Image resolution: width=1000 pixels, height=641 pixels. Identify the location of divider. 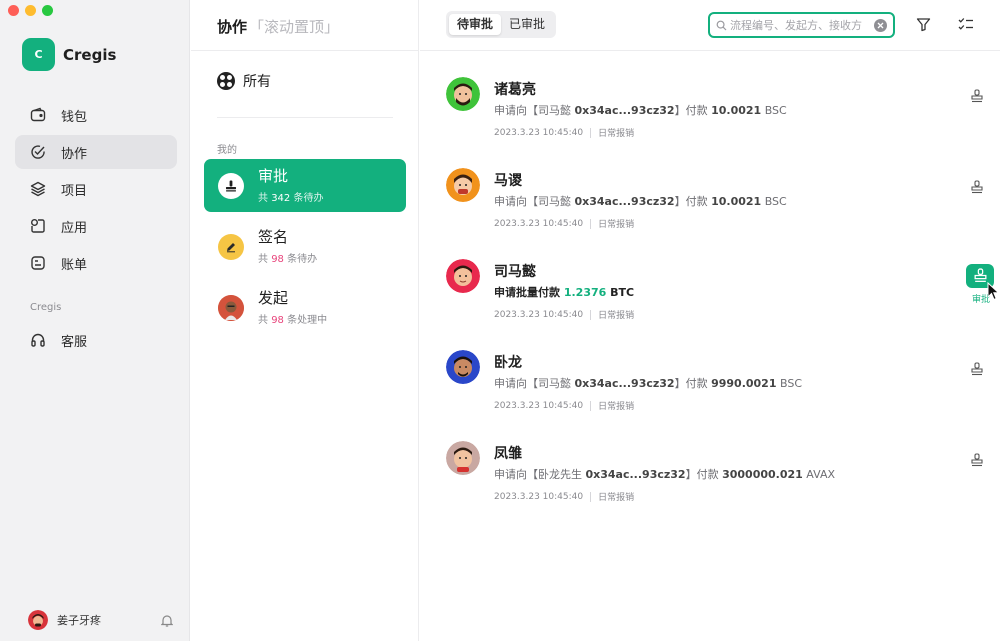
(305, 117).